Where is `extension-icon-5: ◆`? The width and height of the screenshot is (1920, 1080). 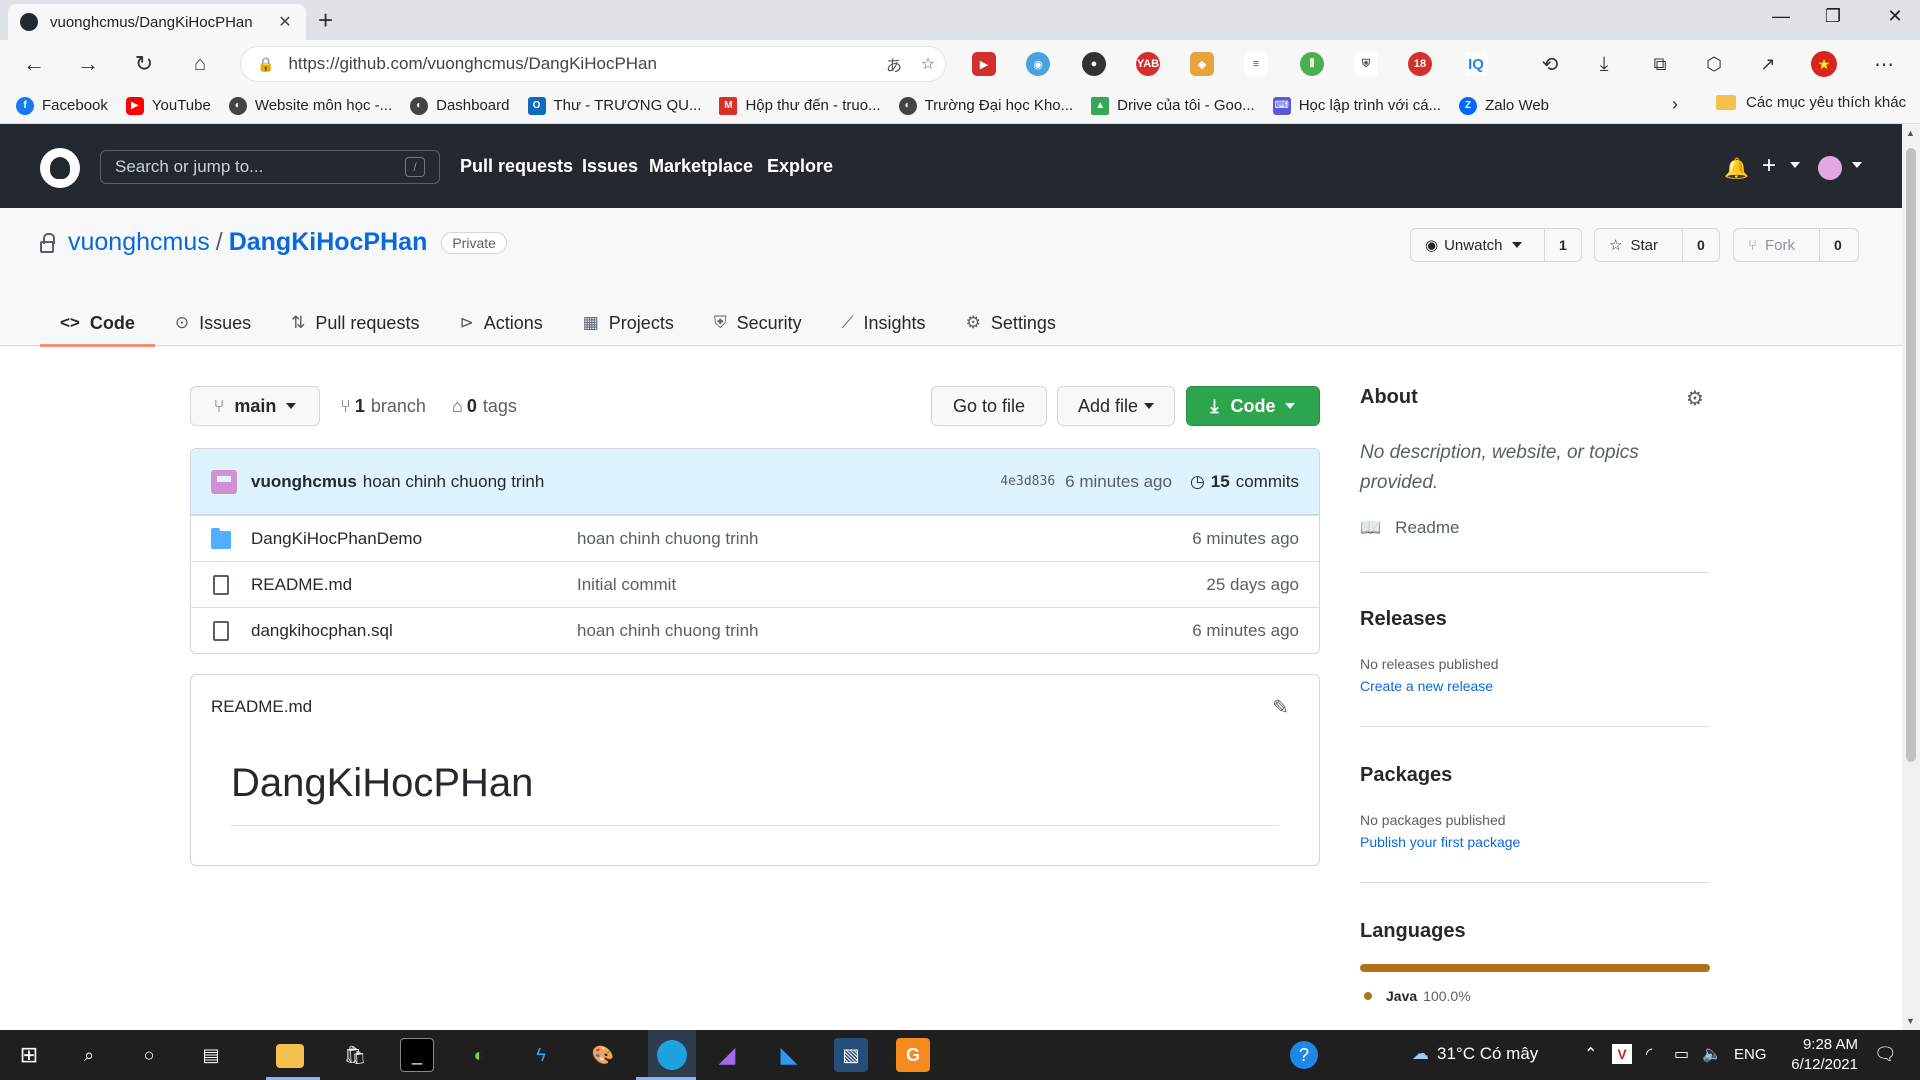
extension-icon-5: ◆ is located at coordinates (1202, 64).